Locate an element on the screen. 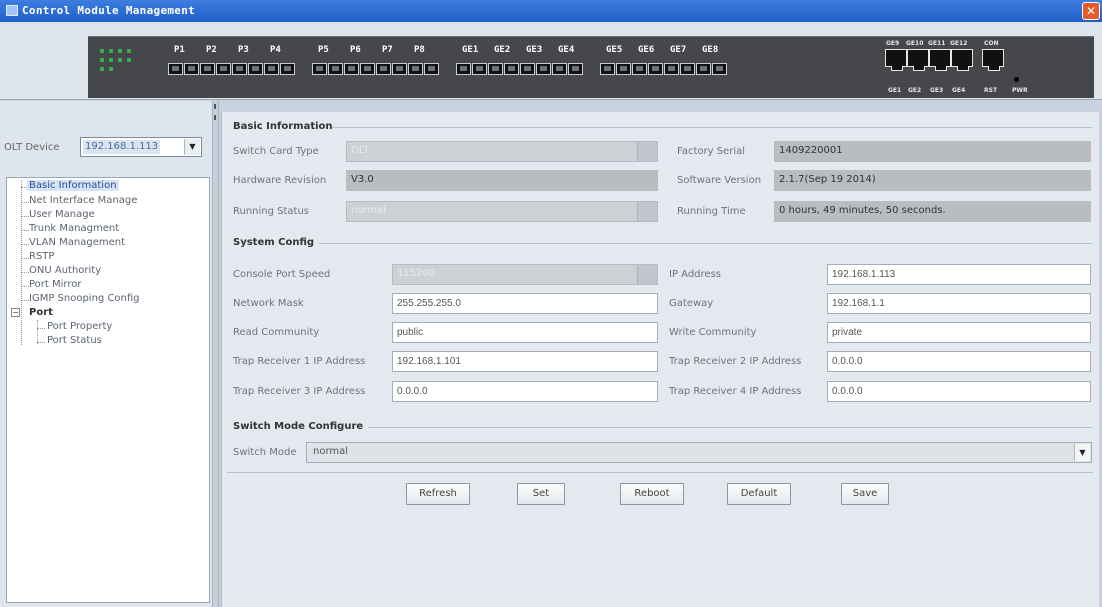  trap-receiver-4-input is located at coordinates (959, 391).